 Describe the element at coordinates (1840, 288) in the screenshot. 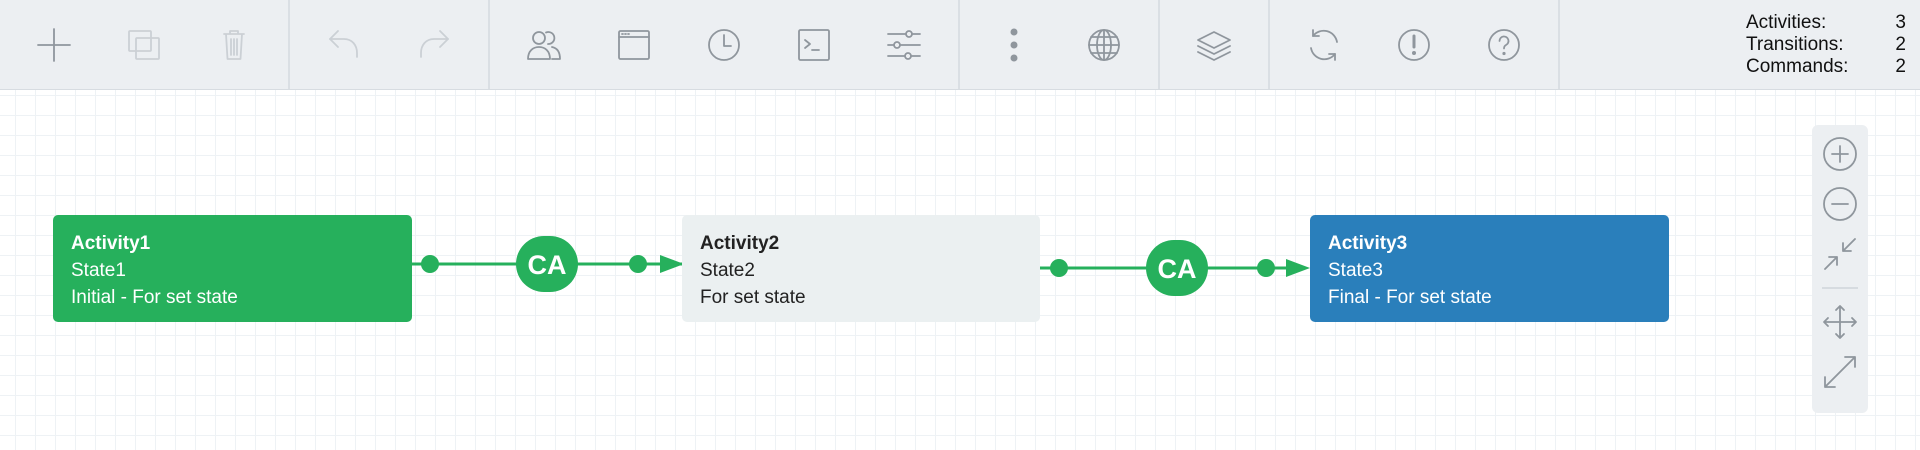

I see `zoom-separator` at that location.